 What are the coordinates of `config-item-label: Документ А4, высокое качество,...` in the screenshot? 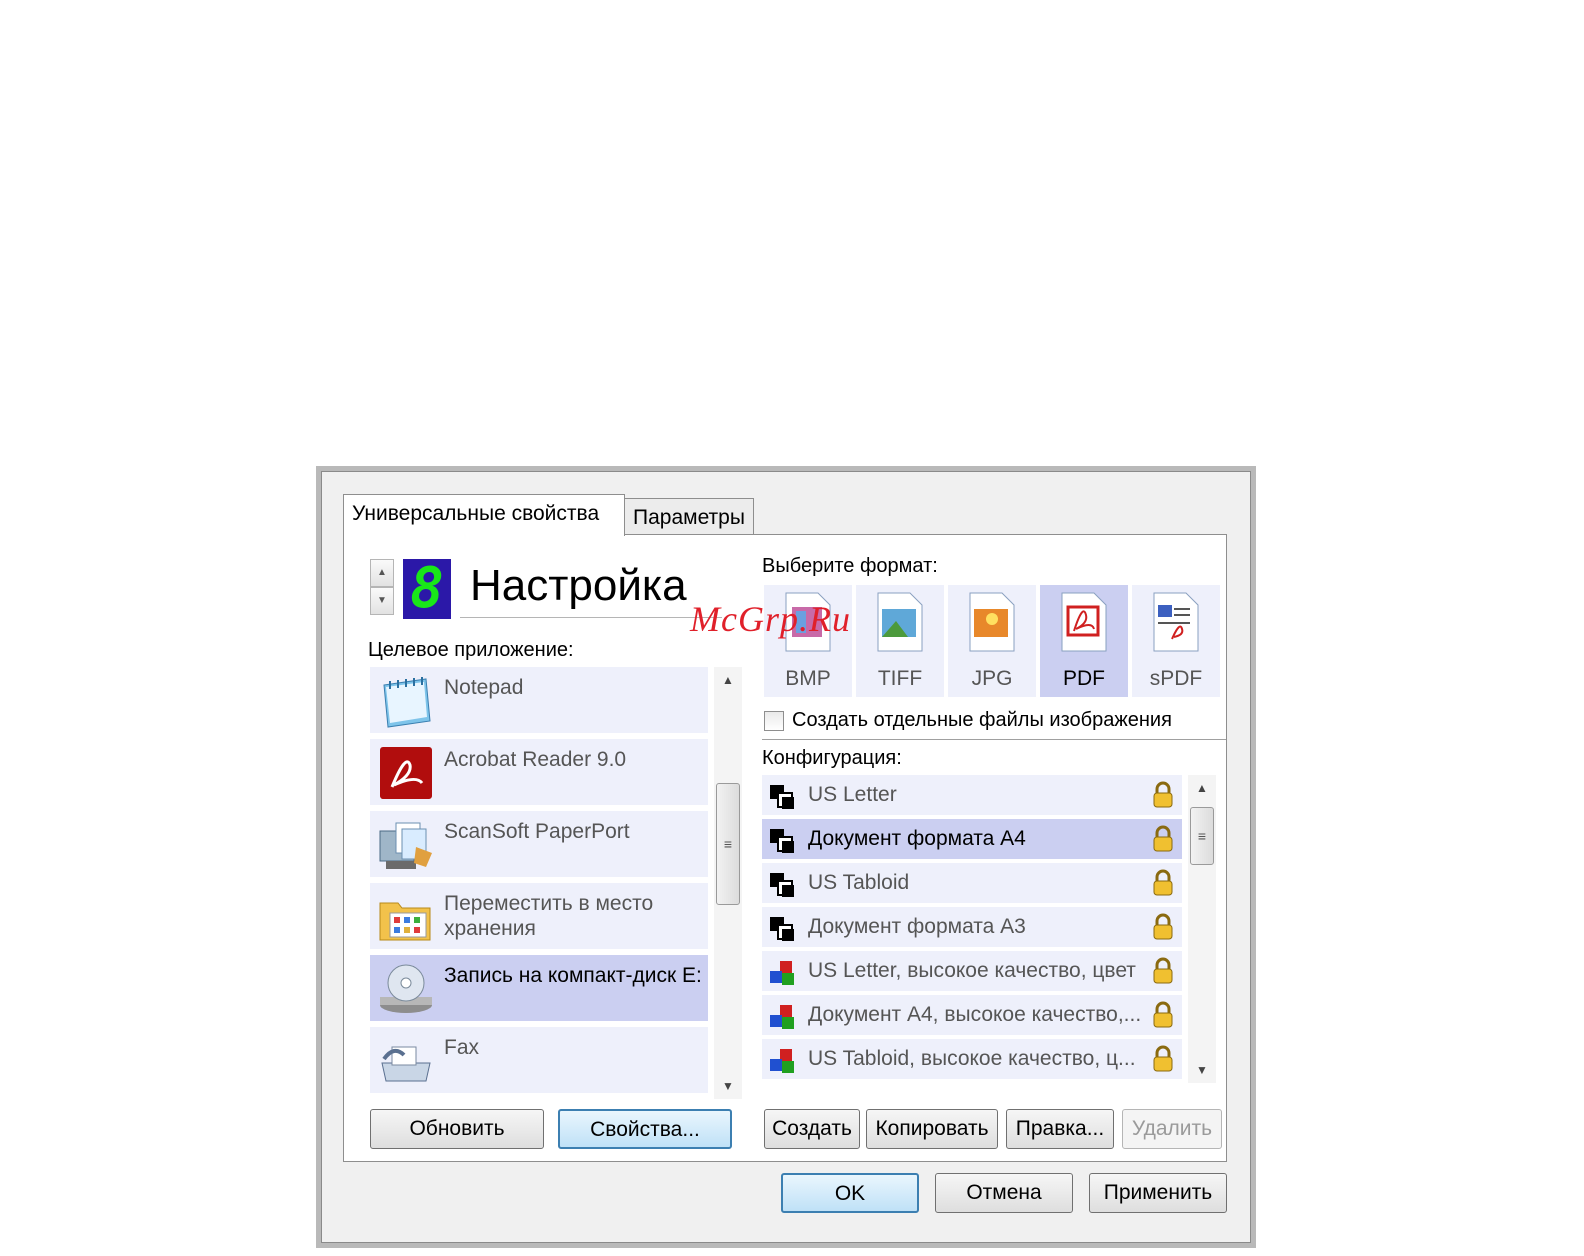 It's located at (975, 1014).